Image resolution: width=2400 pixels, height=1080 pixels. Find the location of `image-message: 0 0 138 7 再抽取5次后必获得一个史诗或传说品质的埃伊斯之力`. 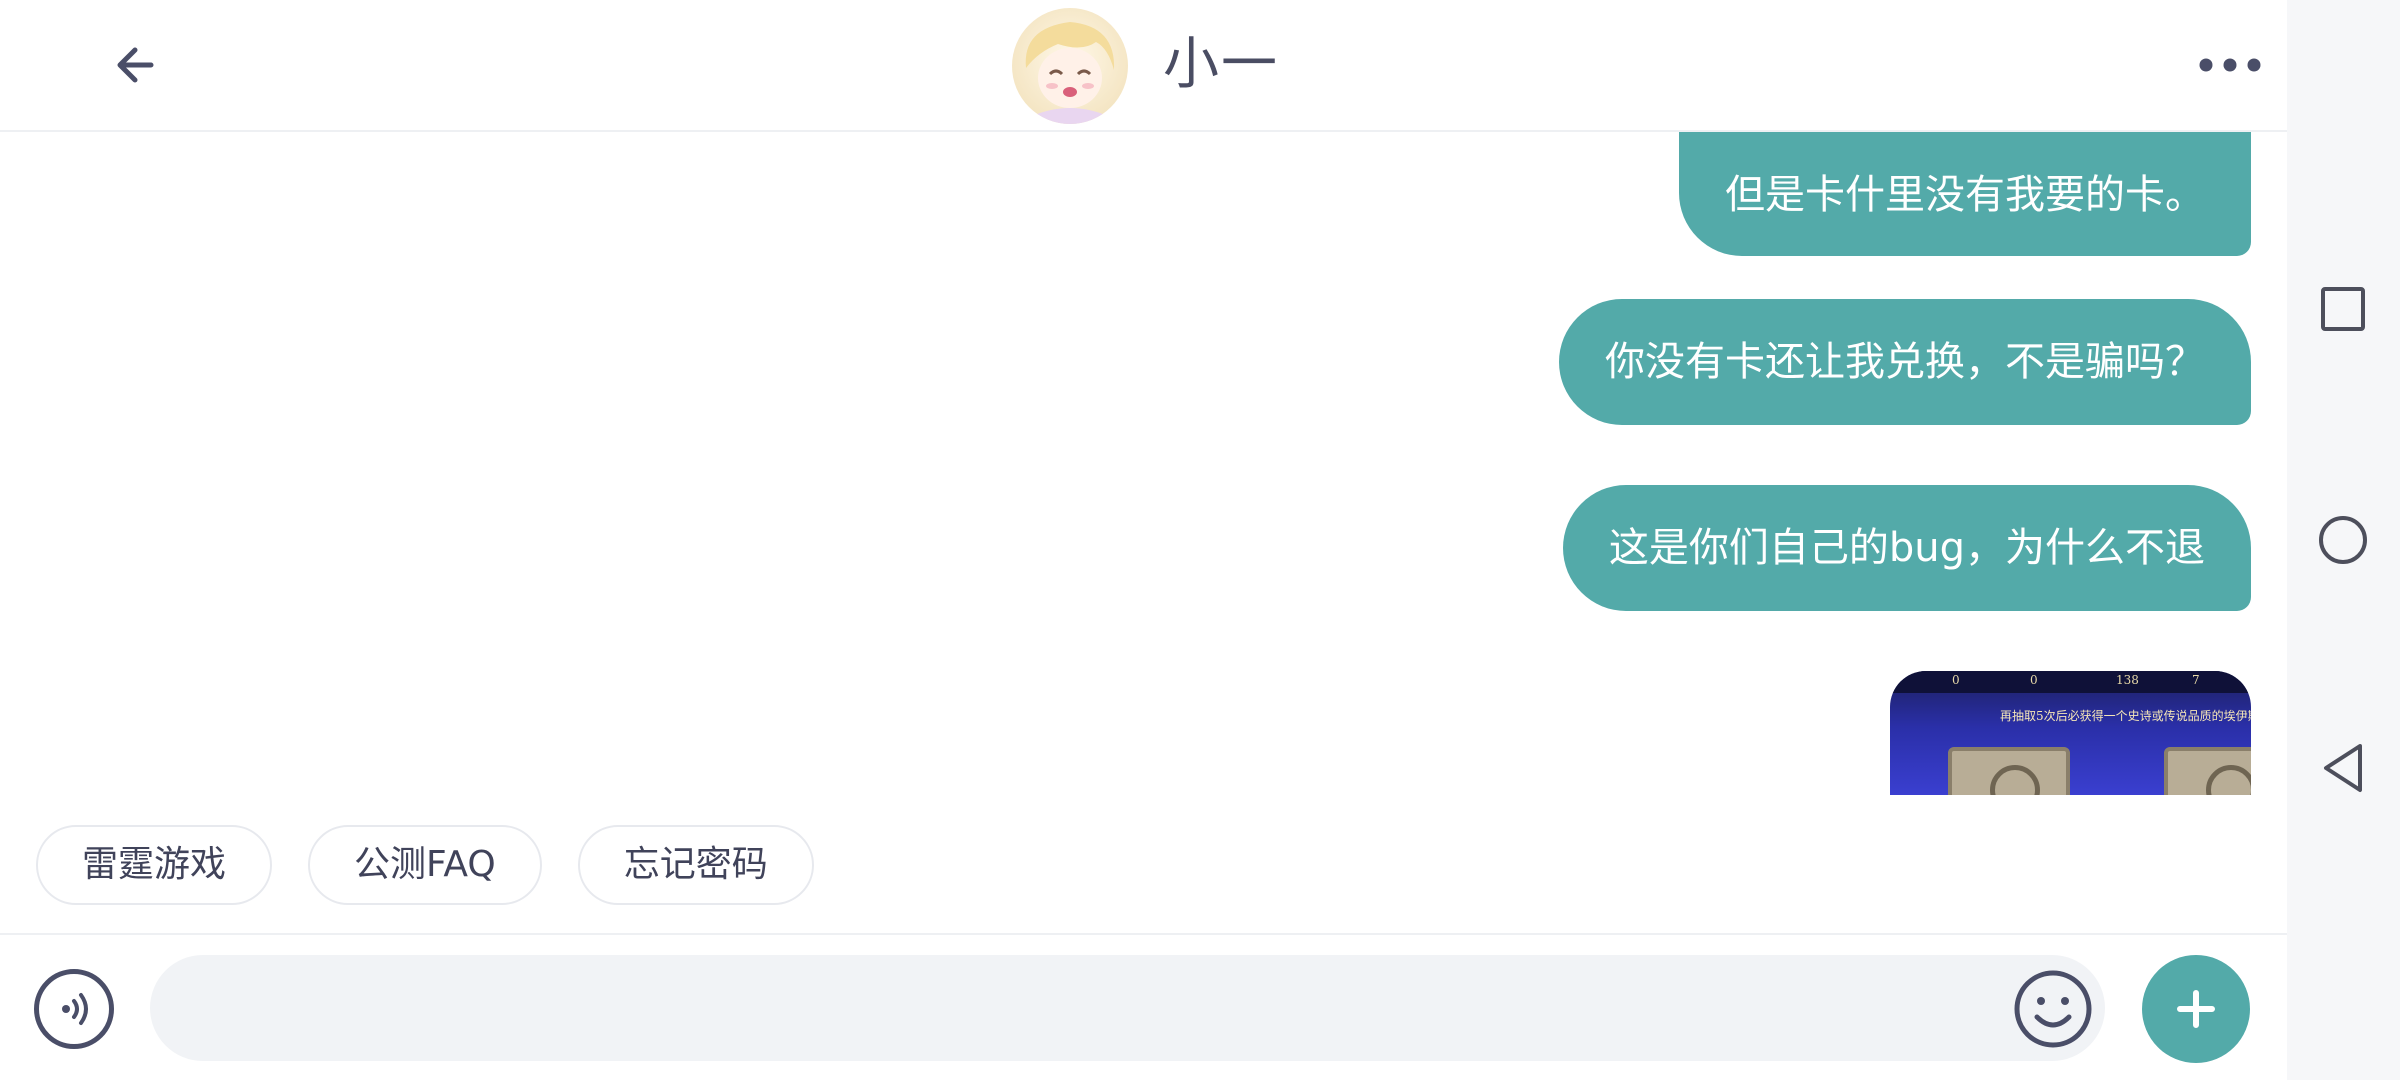

image-message: 0 0 138 7 再抽取5次后必获得一个史诗或传说品质的埃伊斯之力 is located at coordinates (2070, 733).